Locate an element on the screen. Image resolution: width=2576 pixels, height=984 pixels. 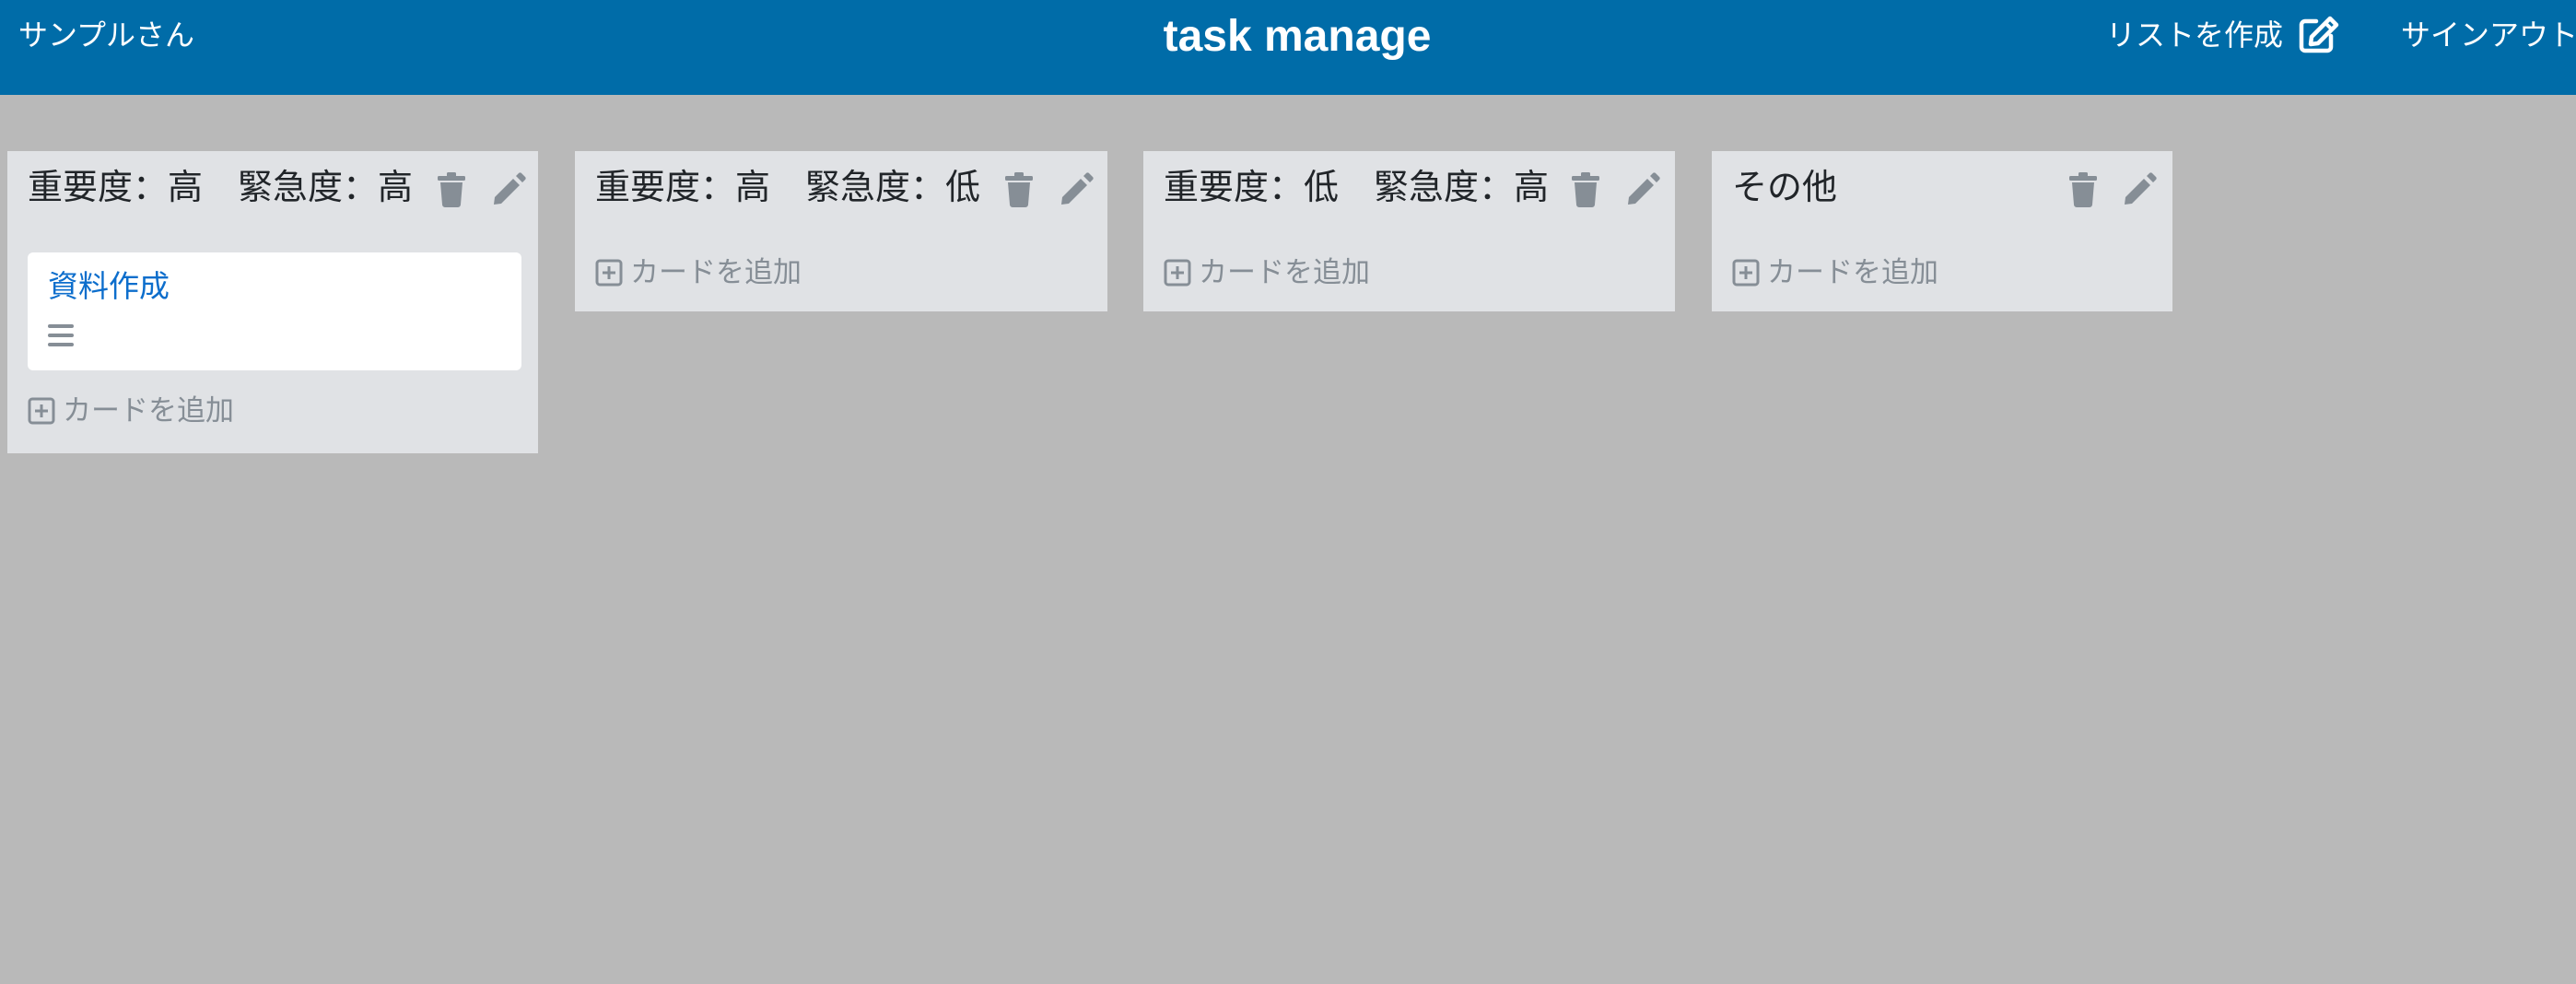
list-column: 重要度：高 緊急度：低 カードを追加 is located at coordinates (841, 231).